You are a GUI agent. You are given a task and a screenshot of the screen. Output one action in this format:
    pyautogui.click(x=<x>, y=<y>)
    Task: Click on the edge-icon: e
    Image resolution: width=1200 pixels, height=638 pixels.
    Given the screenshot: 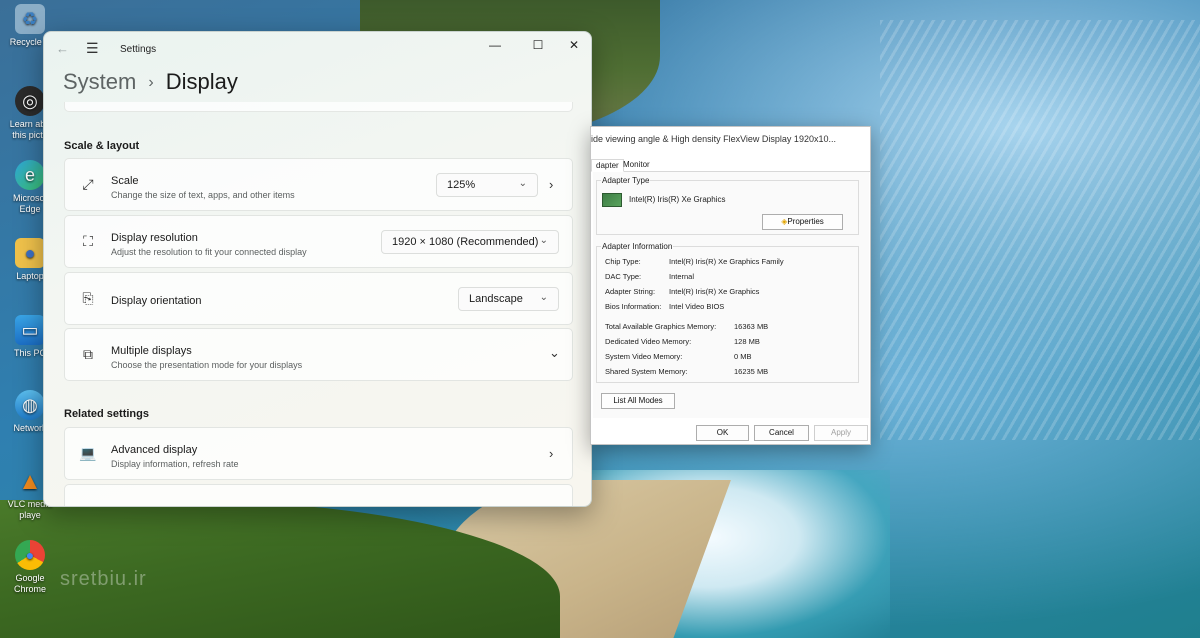 What is the action you would take?
    pyautogui.click(x=30, y=175)
    